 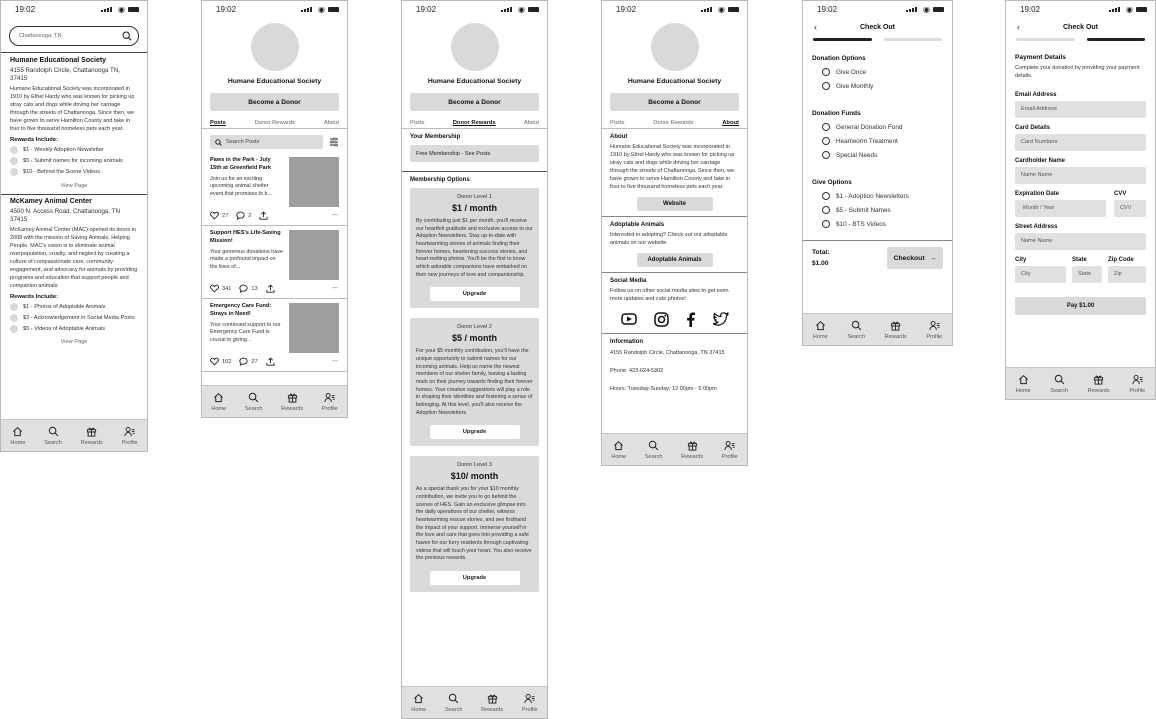 I want to click on pay-button: Pay $1.00, so click(x=1080, y=305).